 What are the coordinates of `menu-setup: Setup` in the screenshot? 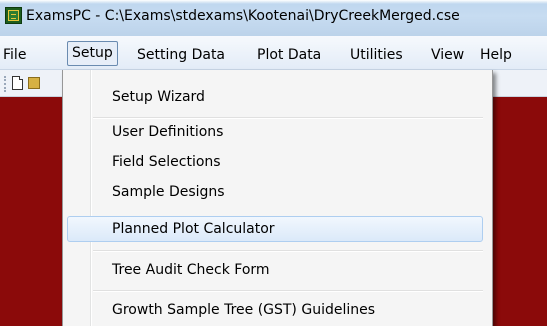 It's located at (92, 53).